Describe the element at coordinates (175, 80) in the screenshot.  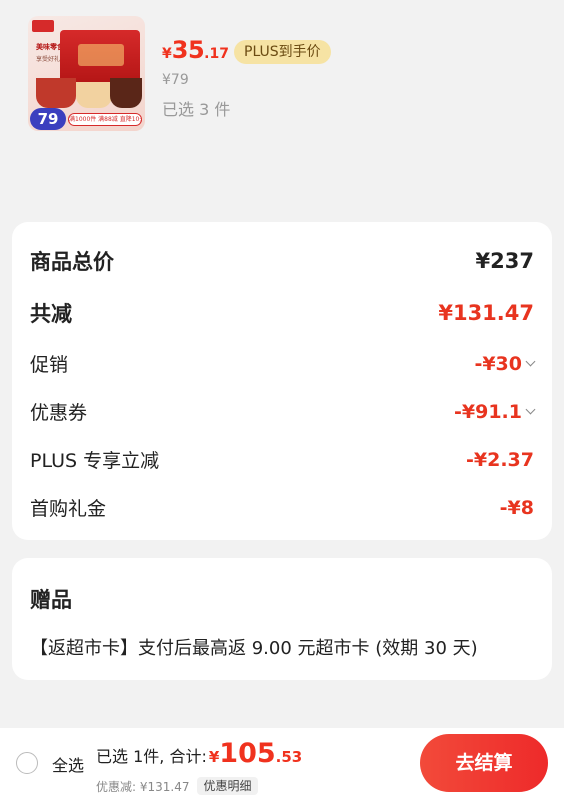
I see `original-price: ¥79` at that location.